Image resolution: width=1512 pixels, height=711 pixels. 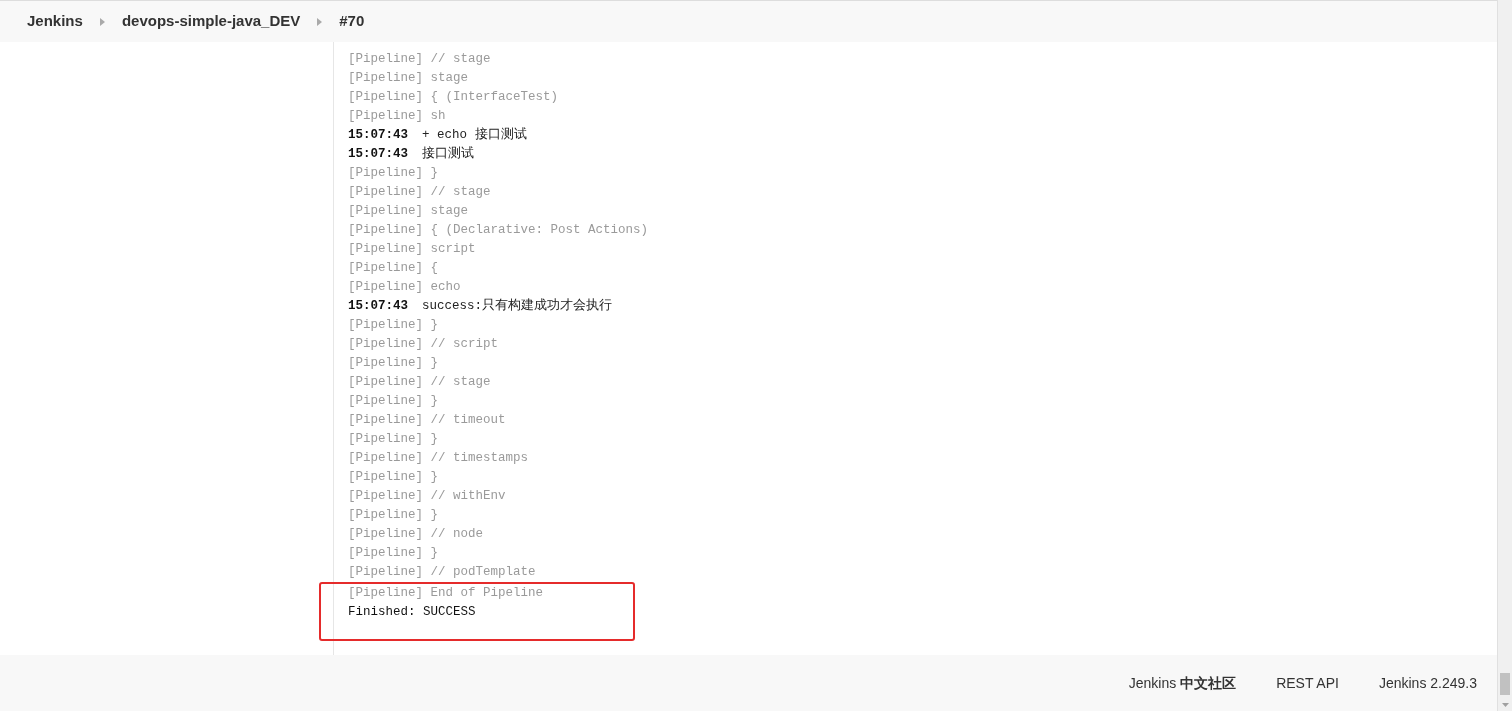 I want to click on log-line: [Pipeline] script, so click(x=412, y=249).